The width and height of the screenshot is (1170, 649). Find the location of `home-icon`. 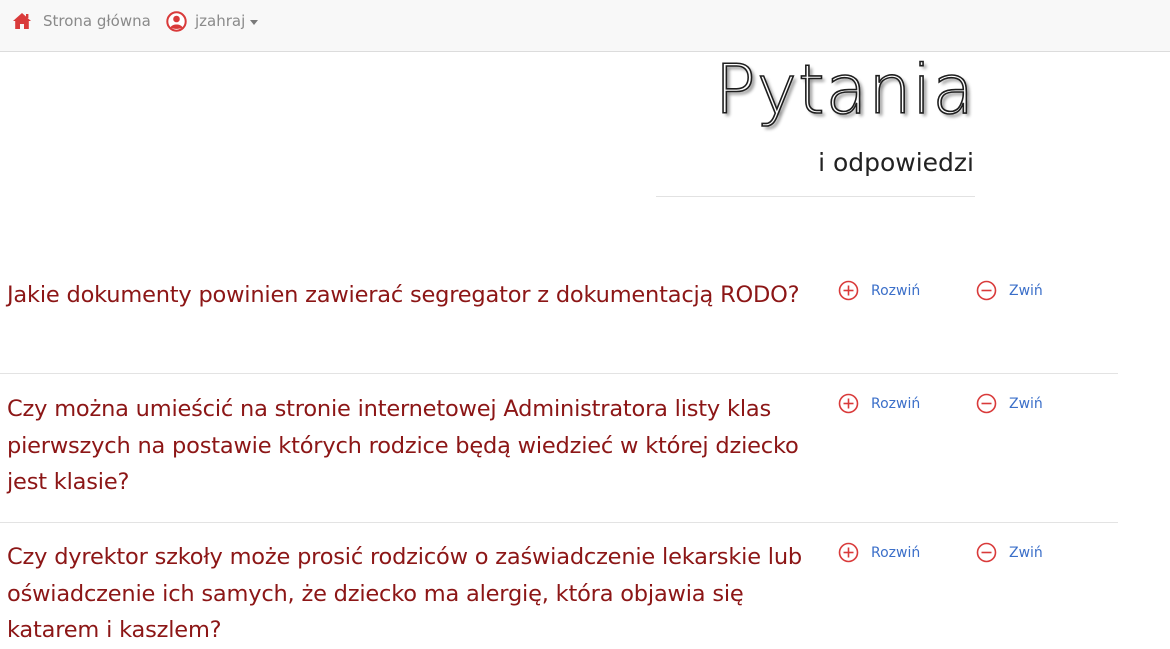

home-icon is located at coordinates (22, 21).